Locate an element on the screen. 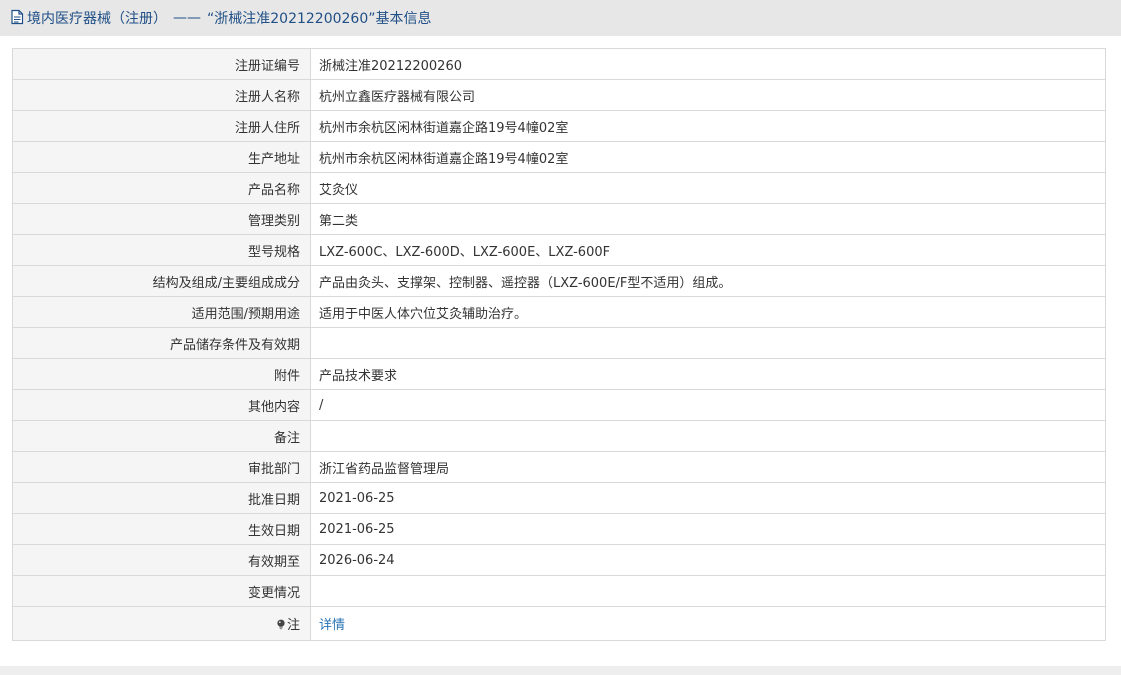  row-value-approval-date: 2021-06-25 is located at coordinates (708, 498).